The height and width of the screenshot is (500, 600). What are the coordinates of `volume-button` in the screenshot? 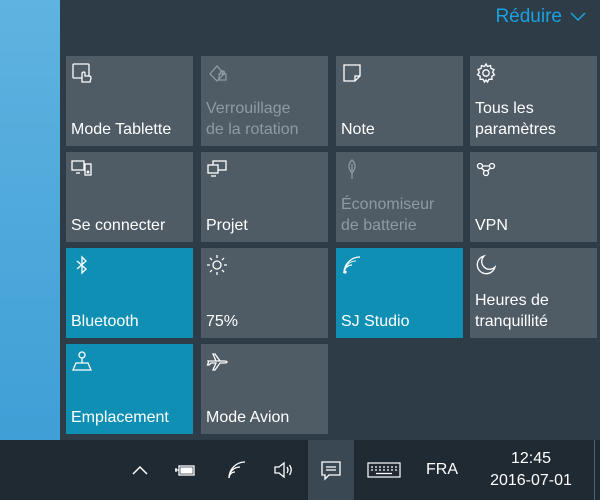 It's located at (283, 470).